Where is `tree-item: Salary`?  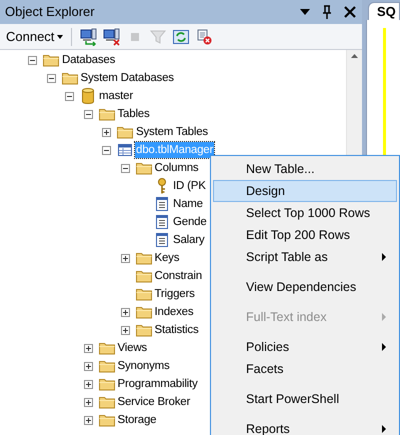
tree-item: Salary is located at coordinates (189, 240).